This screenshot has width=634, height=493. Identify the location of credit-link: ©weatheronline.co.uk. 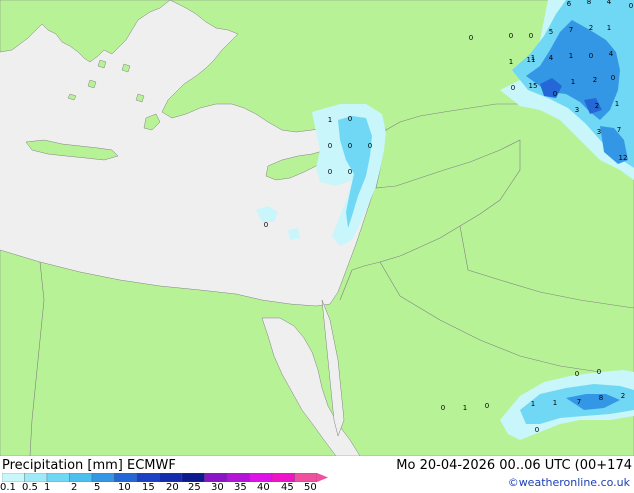
(569, 482).